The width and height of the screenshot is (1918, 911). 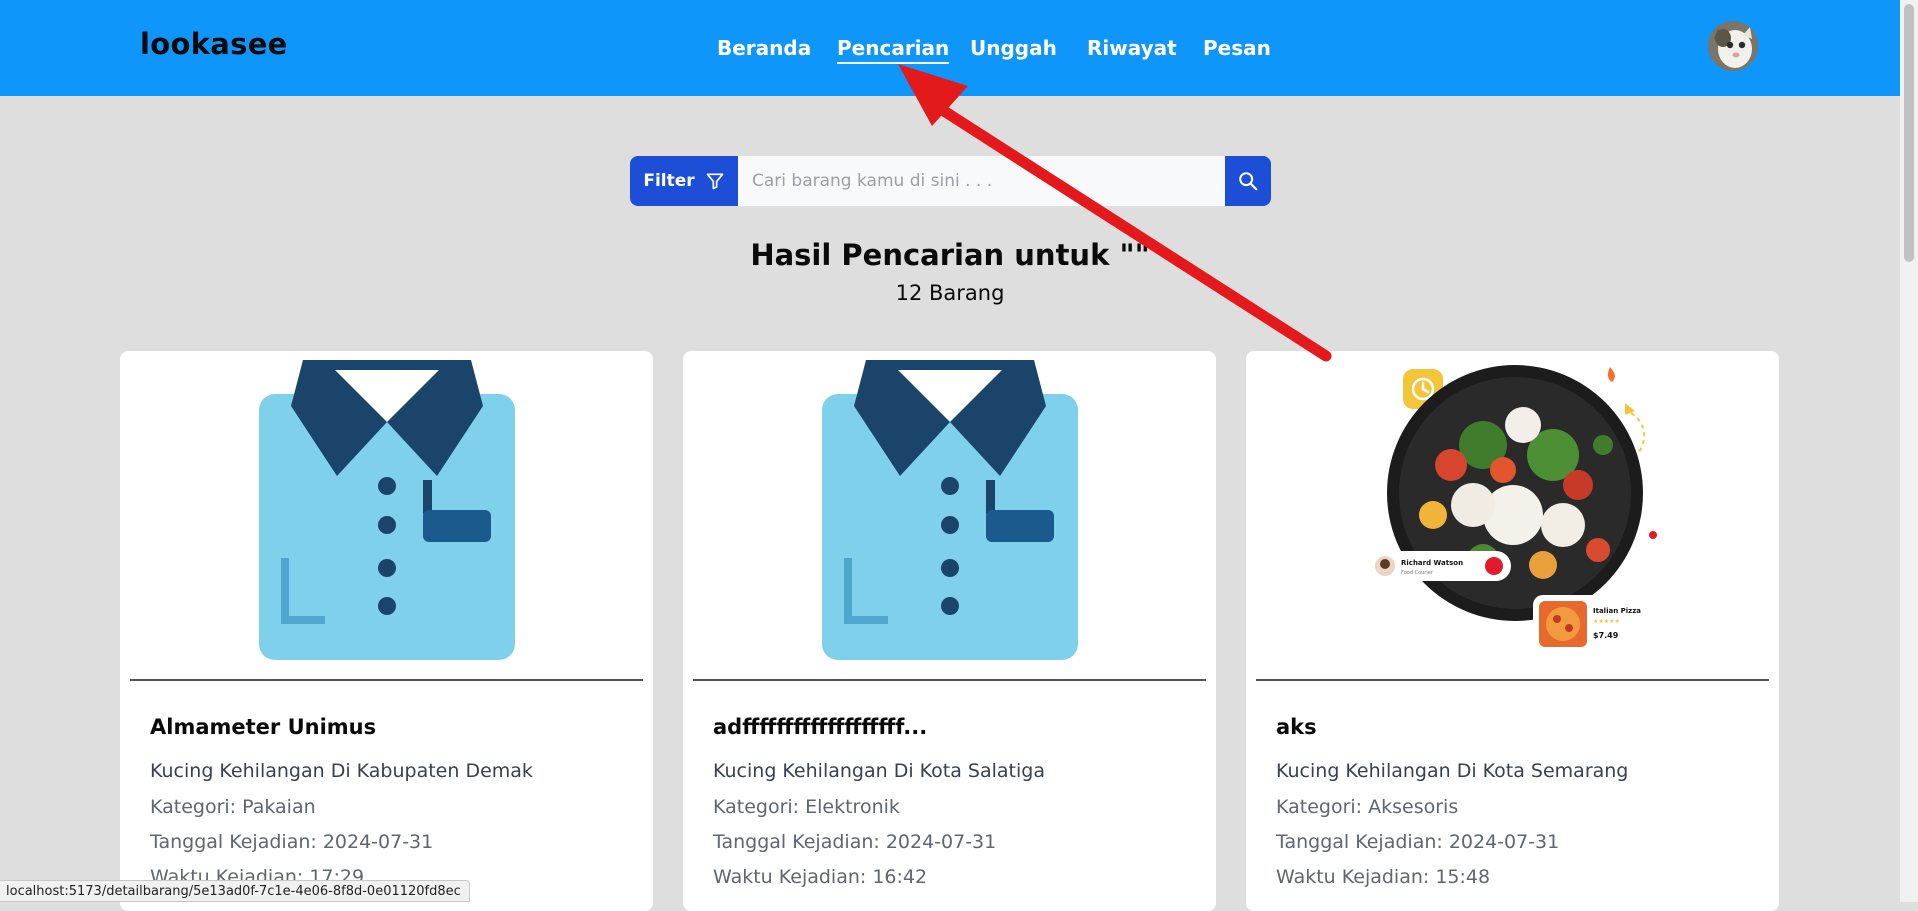 What do you see at coordinates (1452, 771) in the screenshot?
I see `item-location: Kucing Kehilangan Di Kota Semarang` at bounding box center [1452, 771].